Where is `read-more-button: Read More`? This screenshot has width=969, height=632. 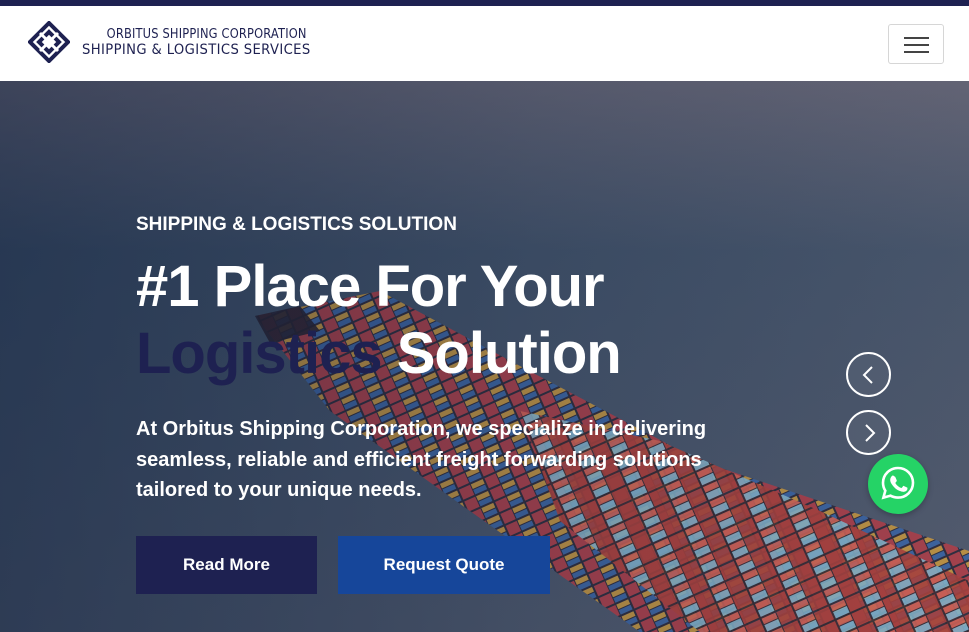
read-more-button: Read More is located at coordinates (226, 565).